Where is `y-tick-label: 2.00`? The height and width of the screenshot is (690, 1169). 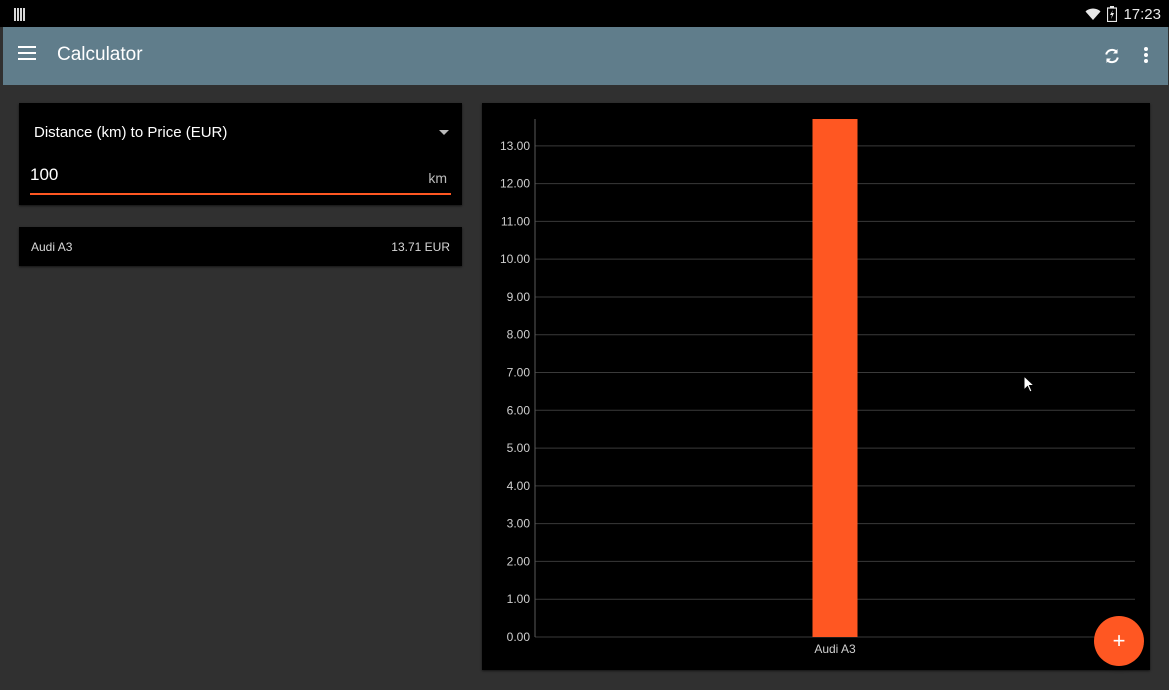 y-tick-label: 2.00 is located at coordinates (519, 561).